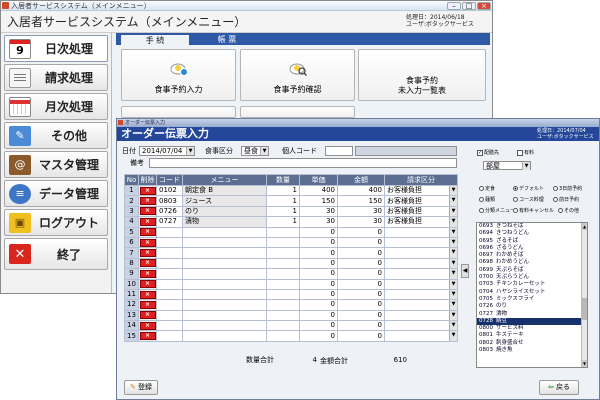 This screenshot has width=600, height=400. What do you see at coordinates (56, 254) in the screenshot?
I see `menu-exit-button: ✕ 終了` at bounding box center [56, 254].